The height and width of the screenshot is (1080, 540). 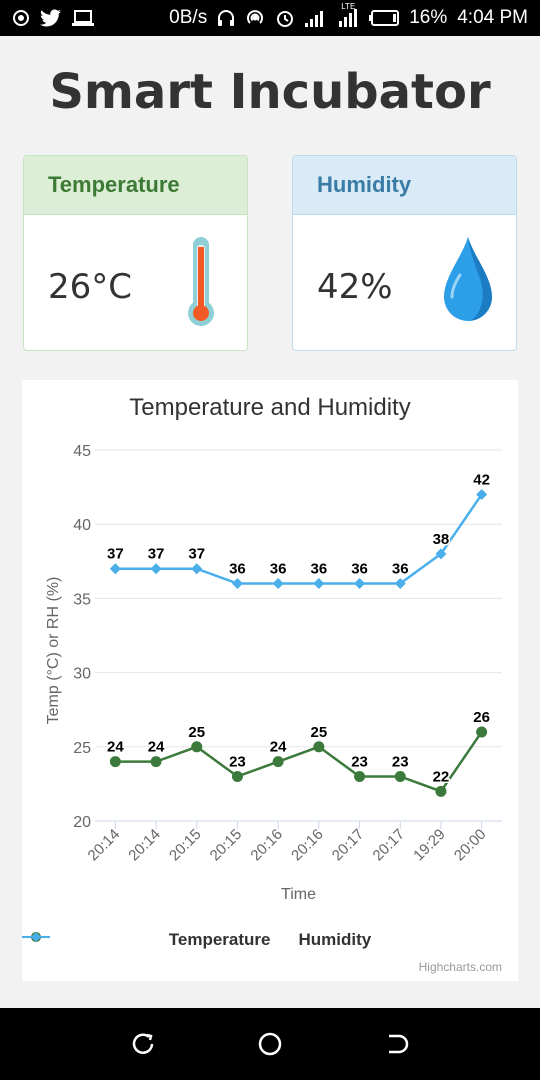 What do you see at coordinates (441, 539) in the screenshot?
I see `data-label-humidity: 38` at bounding box center [441, 539].